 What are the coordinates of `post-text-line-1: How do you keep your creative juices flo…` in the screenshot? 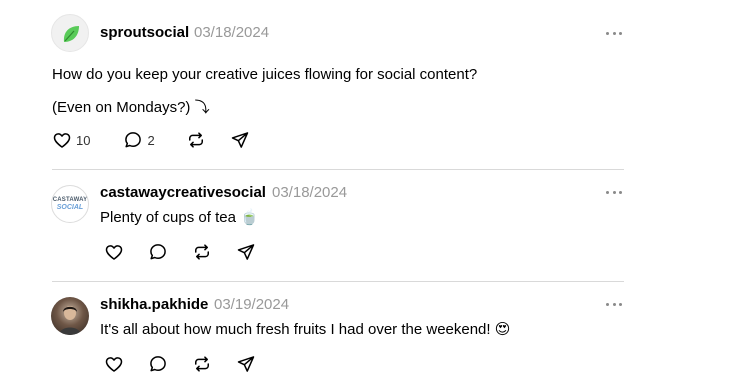 It's located at (265, 74).